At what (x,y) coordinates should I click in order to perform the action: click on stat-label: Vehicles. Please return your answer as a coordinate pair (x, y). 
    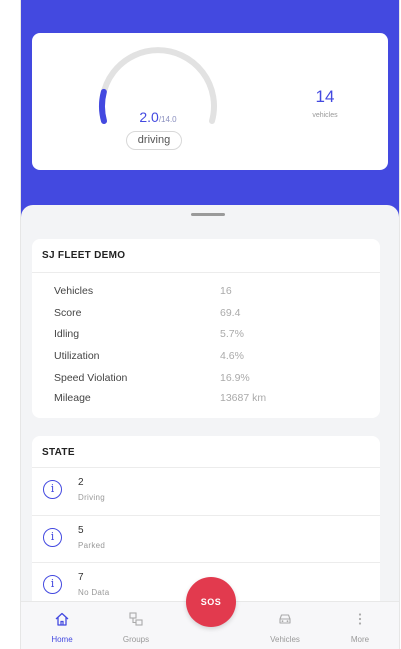
    Looking at the image, I should click on (74, 291).